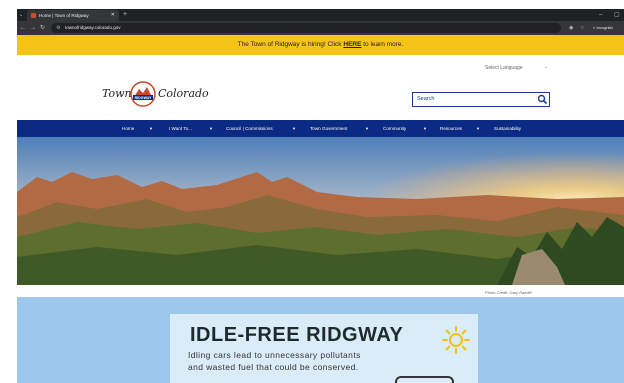  I want to click on url-field: ⚙ townofridgway.colorado.gov, so click(306, 28).